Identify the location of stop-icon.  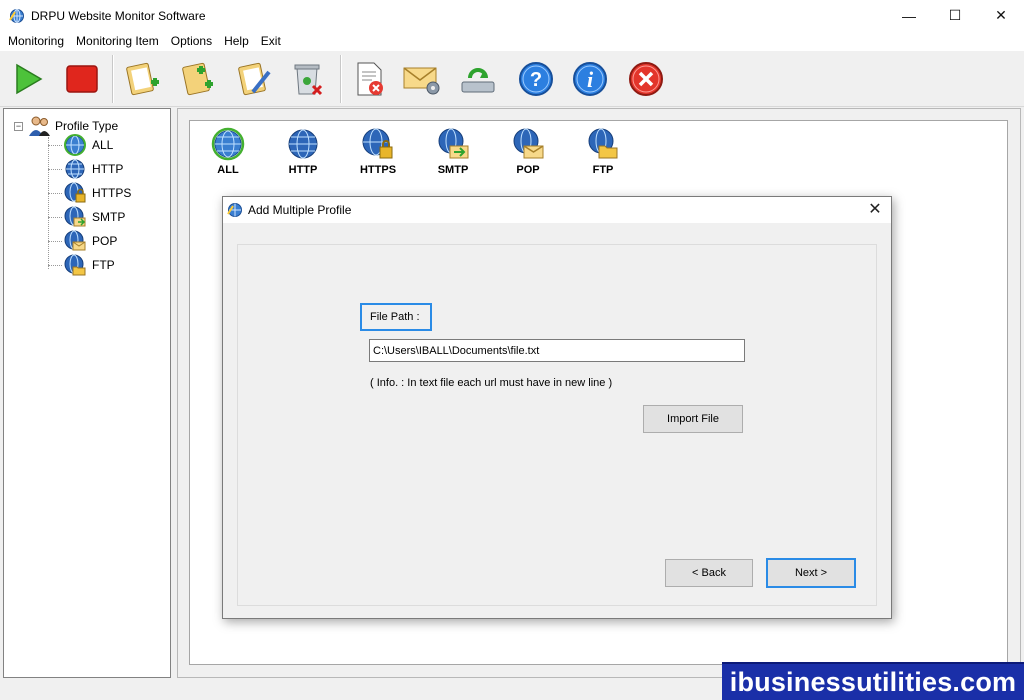
(82, 79).